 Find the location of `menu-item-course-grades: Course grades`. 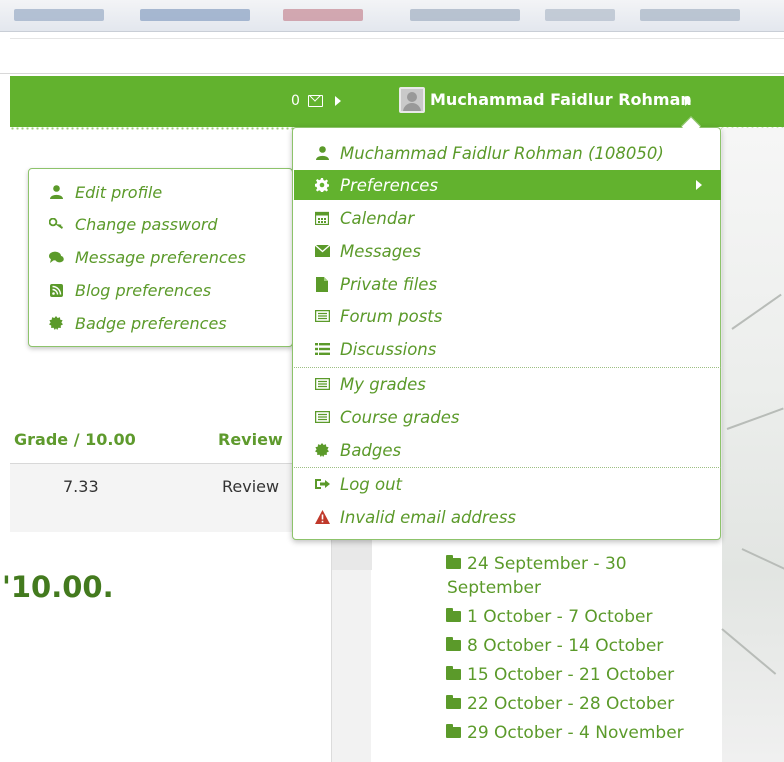

menu-item-course-grades: Course grades is located at coordinates (507, 417).